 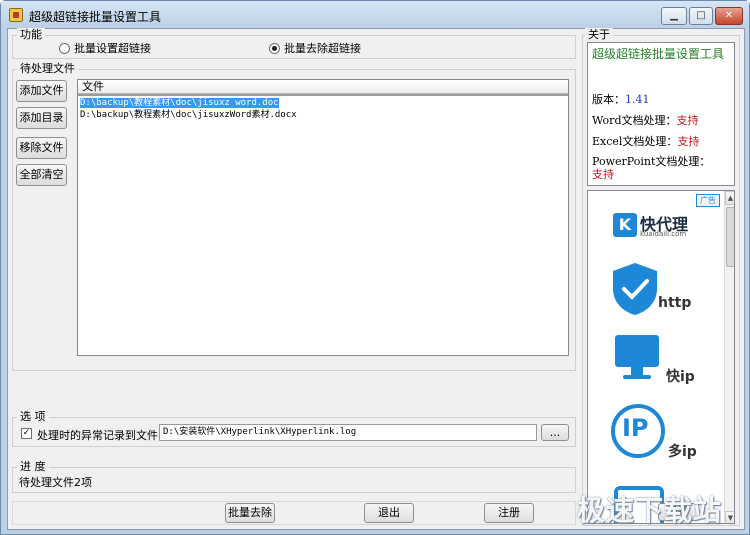 I want to click on about-version-value: 1.41, so click(x=637, y=99).